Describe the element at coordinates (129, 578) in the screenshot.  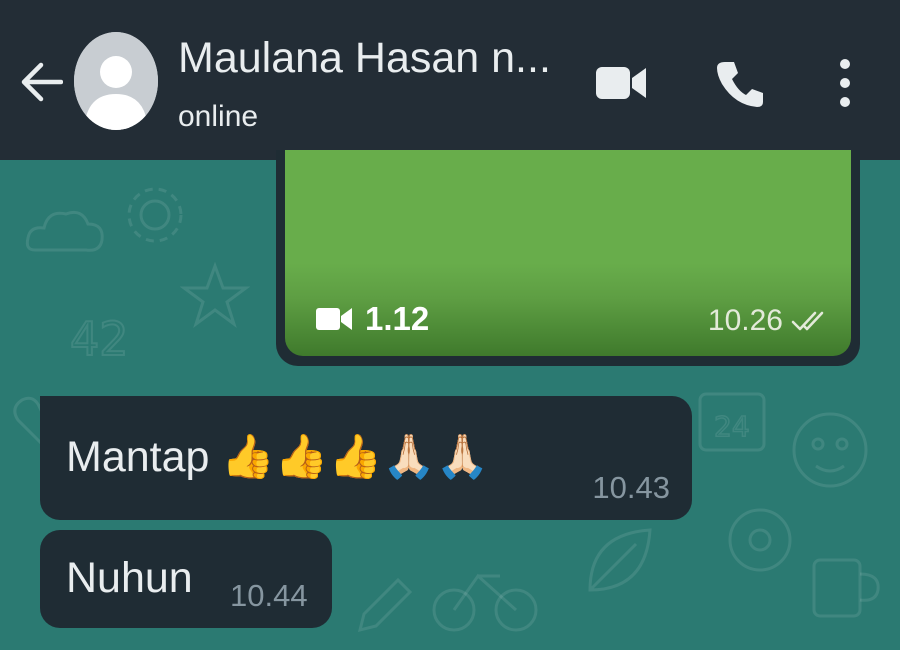
I see `message-text: Nuhun` at that location.